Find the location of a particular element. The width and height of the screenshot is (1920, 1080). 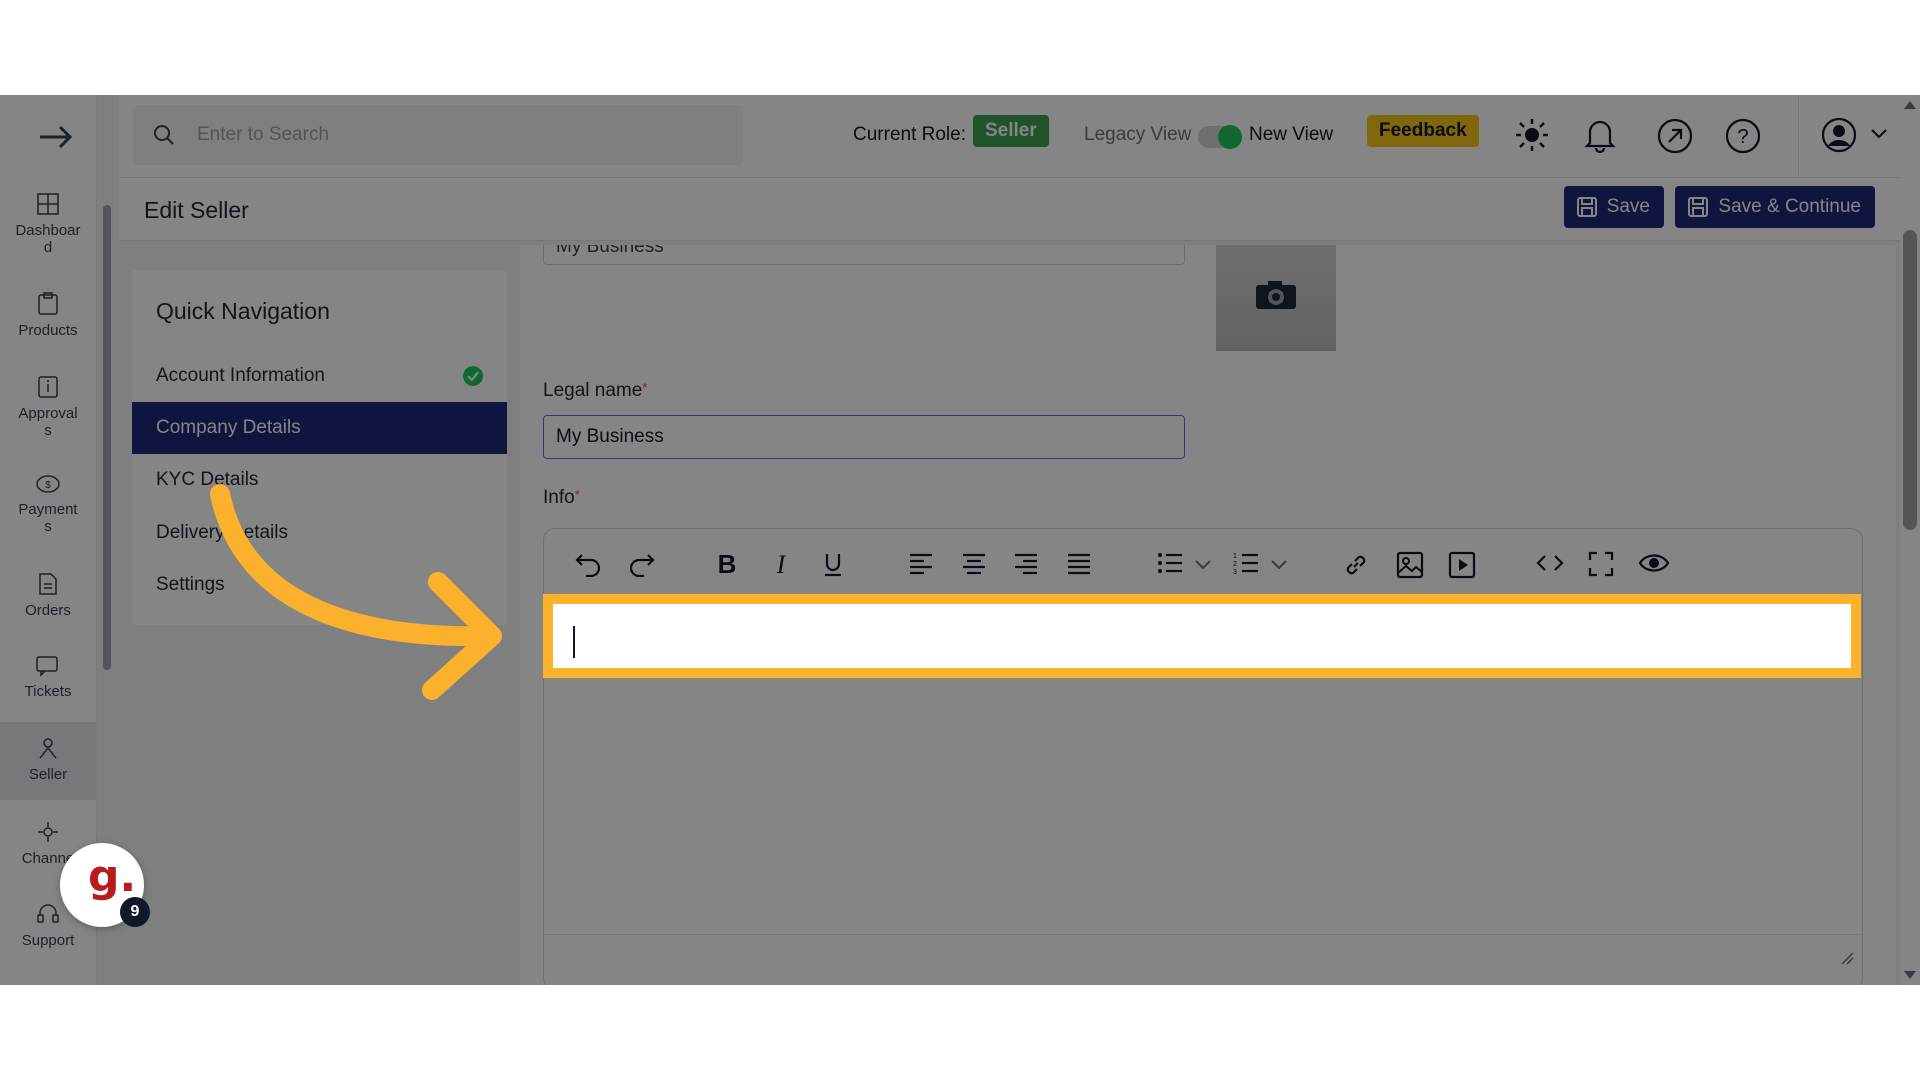

sun-icon is located at coordinates (1532, 135).